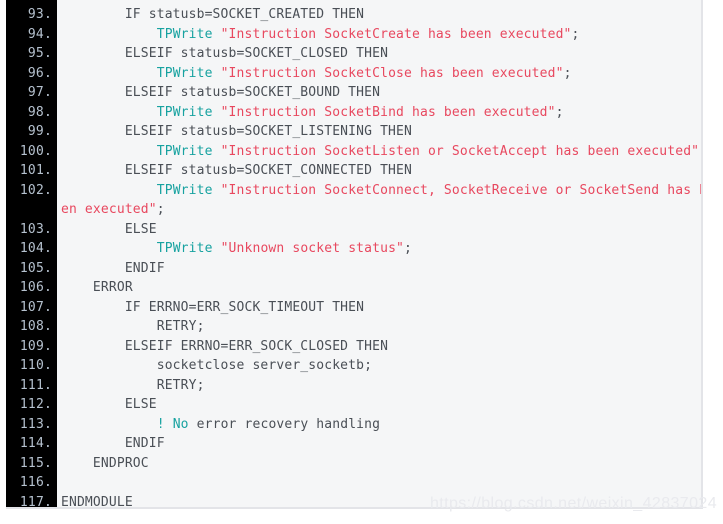 The height and width of the screenshot is (524, 723). I want to click on code-line, so click(381, 483).